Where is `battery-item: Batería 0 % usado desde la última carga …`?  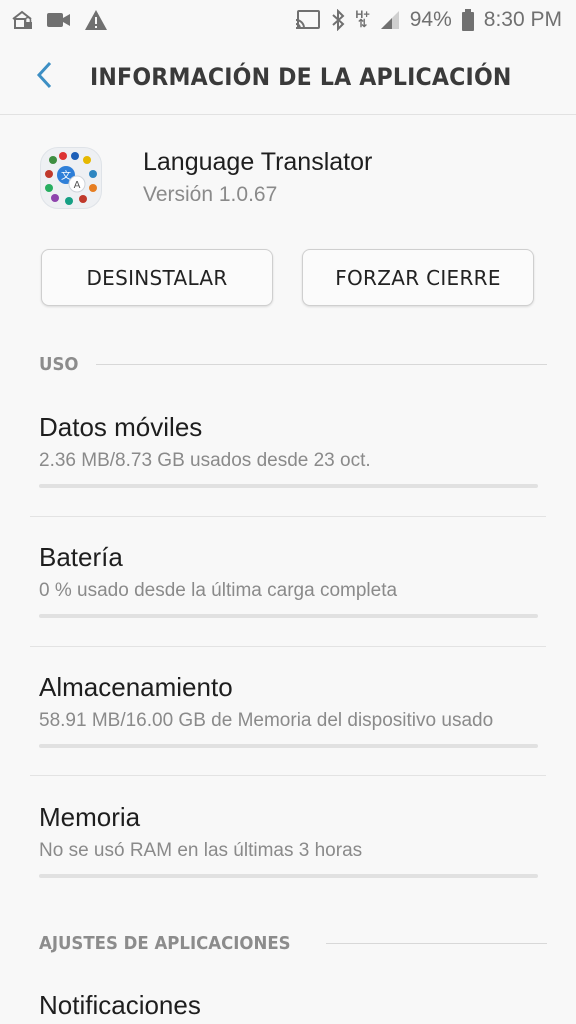
battery-item: Batería 0 % usado desde la última carga … is located at coordinates (288, 579).